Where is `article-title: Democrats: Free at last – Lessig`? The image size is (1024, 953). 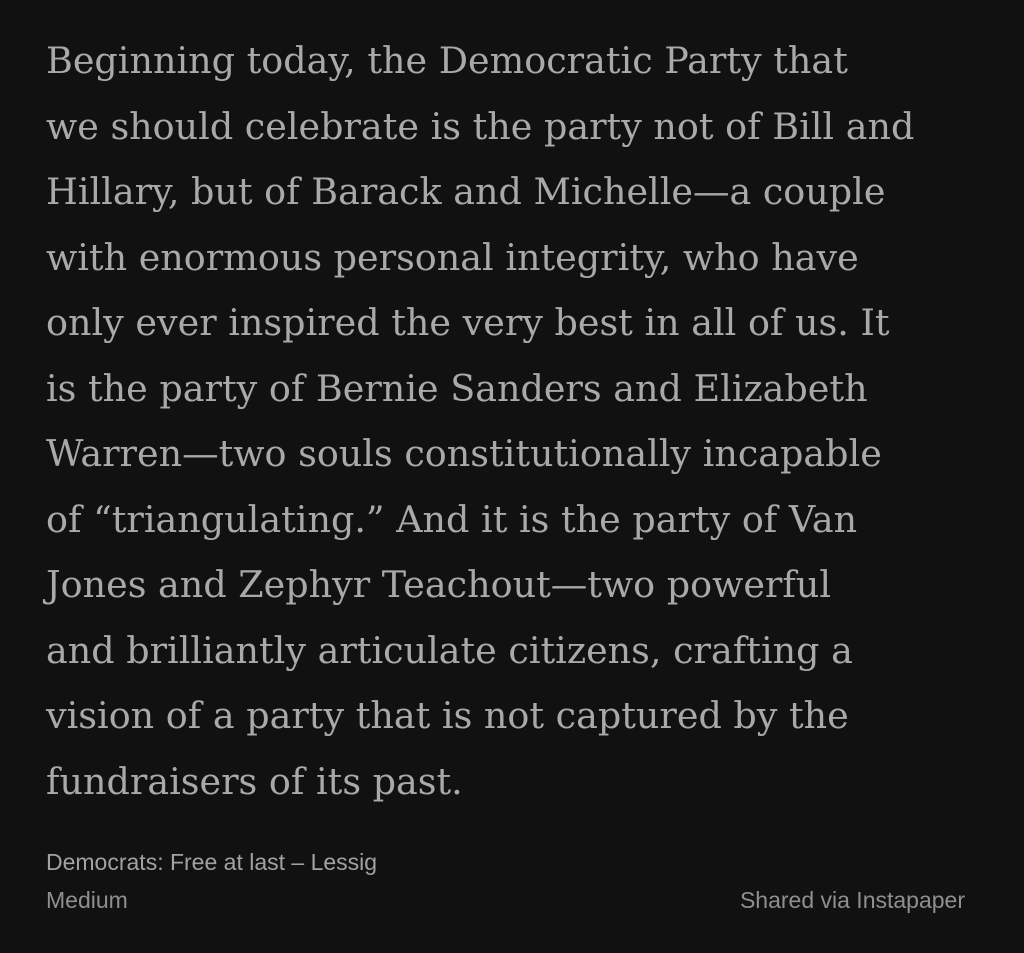
article-title: Democrats: Free at last – Lessig is located at coordinates (212, 862).